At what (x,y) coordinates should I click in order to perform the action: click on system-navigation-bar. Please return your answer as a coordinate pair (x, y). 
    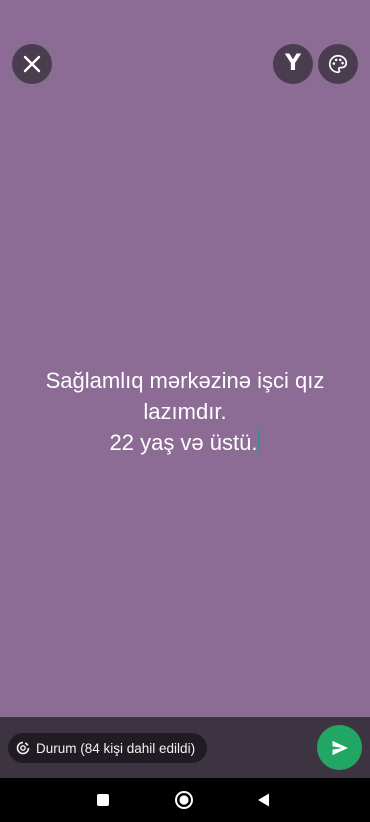
    Looking at the image, I should click on (185, 800).